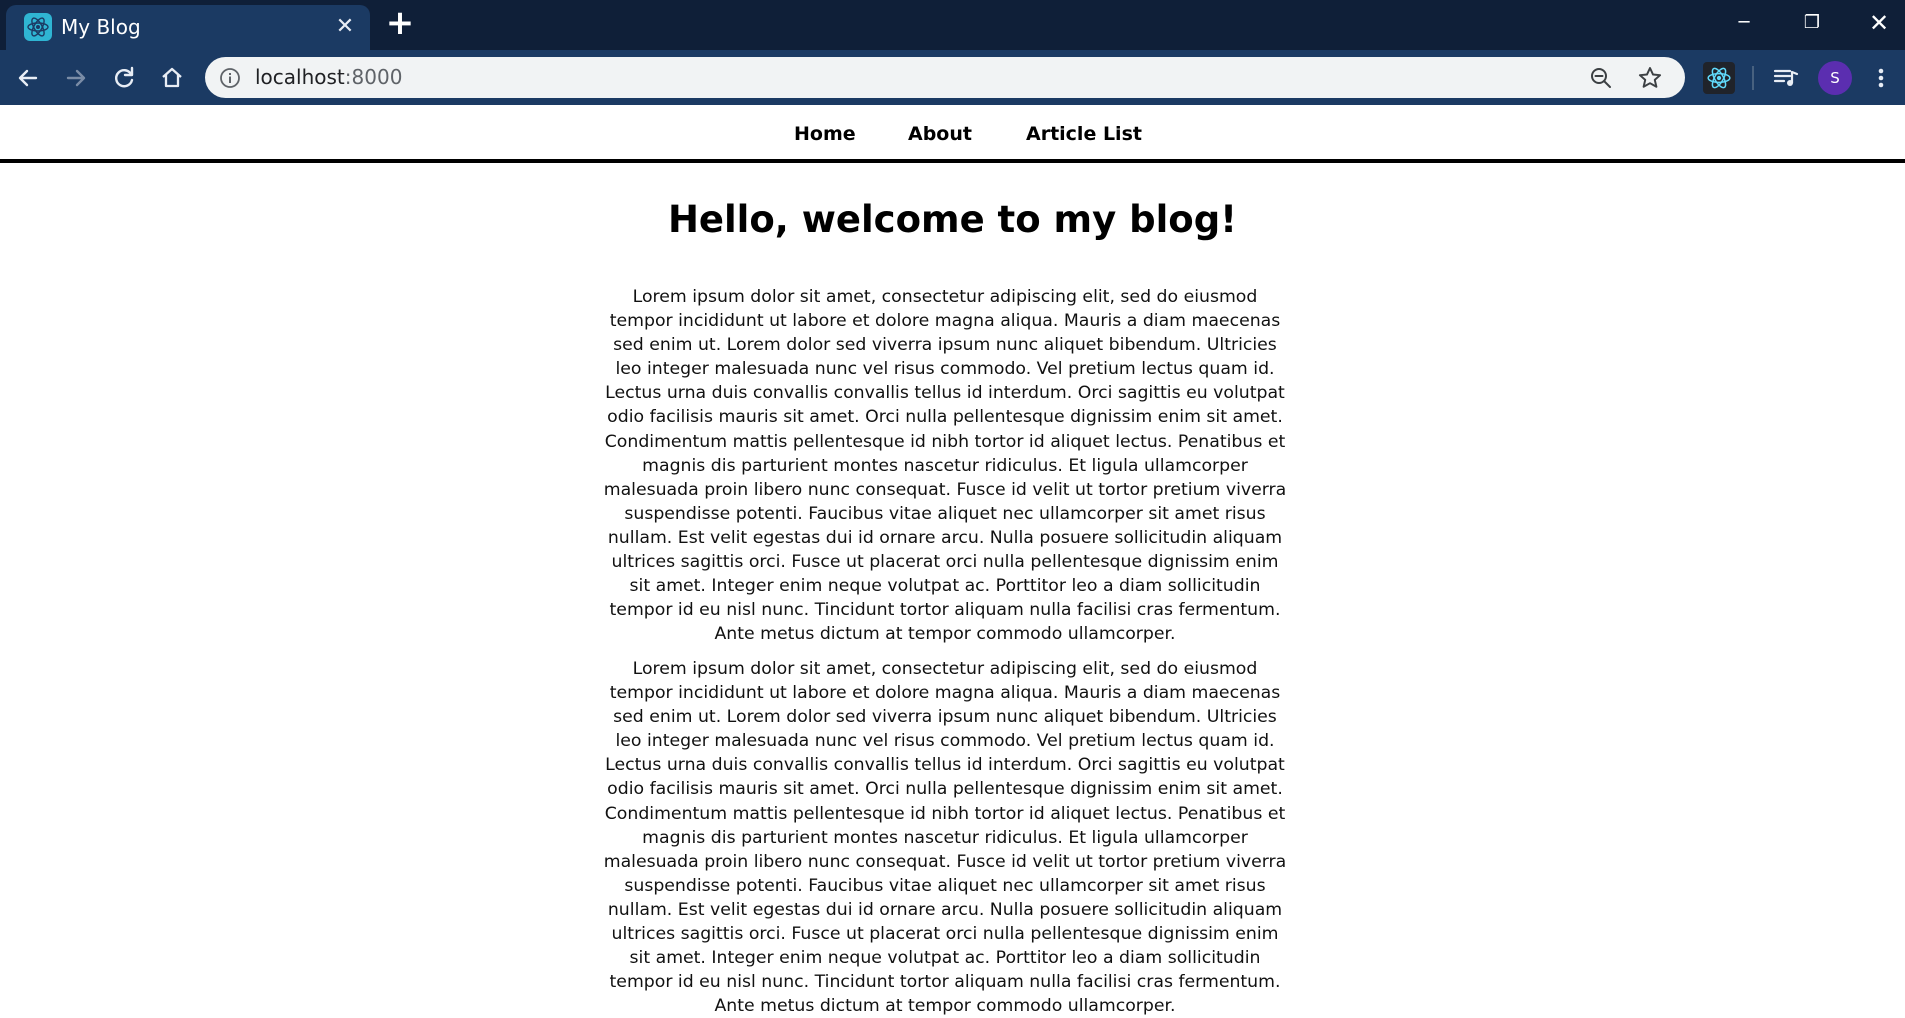 The height and width of the screenshot is (1018, 1905). What do you see at coordinates (952, 25) in the screenshot?
I see `browser-titlebar: My Blog ✕ + ─ ❐ ✕` at bounding box center [952, 25].